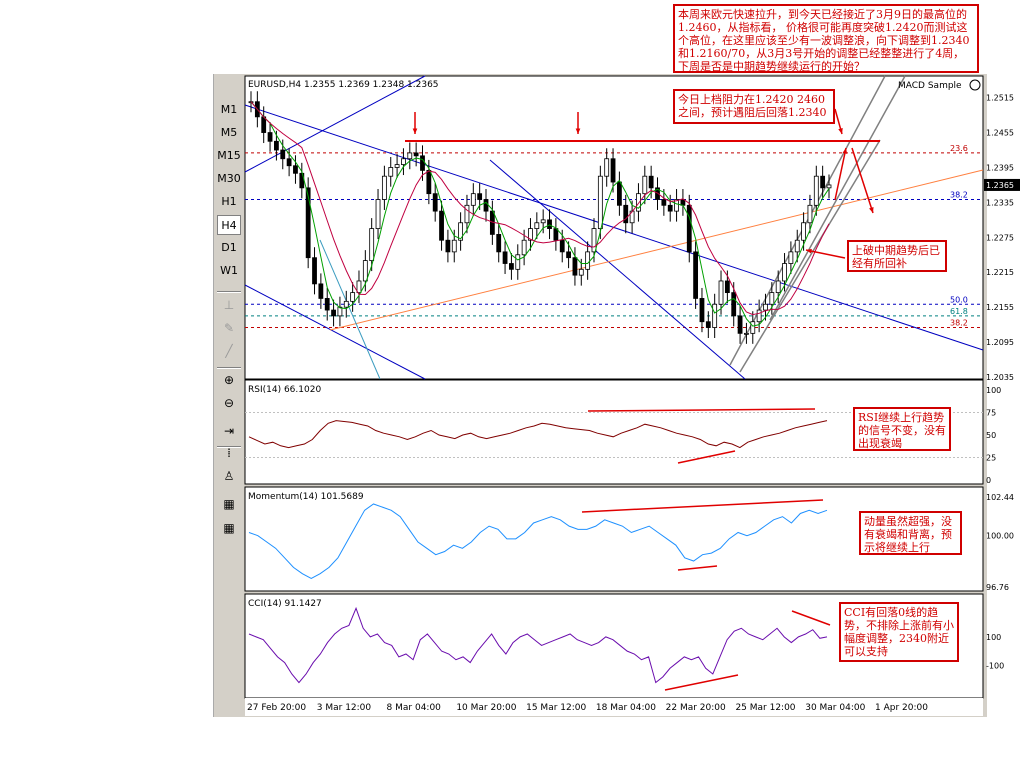 This screenshot has width=1024, height=768. I want to click on fib-label-0: 23.6, so click(959, 148).